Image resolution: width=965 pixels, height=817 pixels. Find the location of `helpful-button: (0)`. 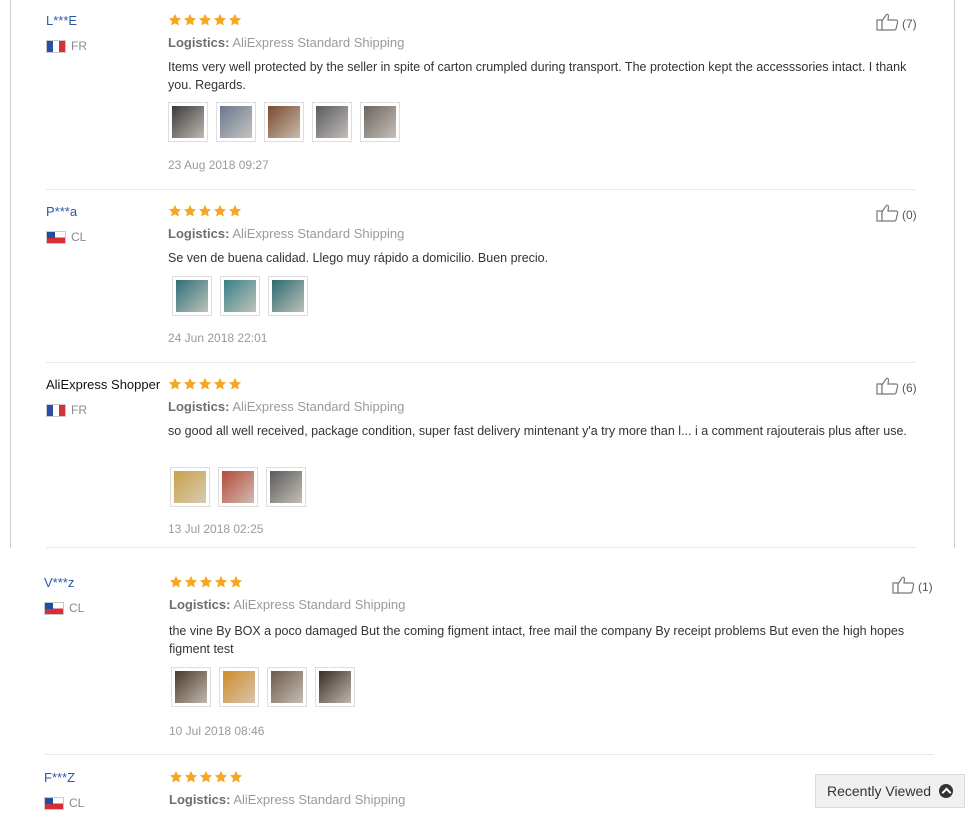

helpful-button: (0) is located at coordinates (896, 214).